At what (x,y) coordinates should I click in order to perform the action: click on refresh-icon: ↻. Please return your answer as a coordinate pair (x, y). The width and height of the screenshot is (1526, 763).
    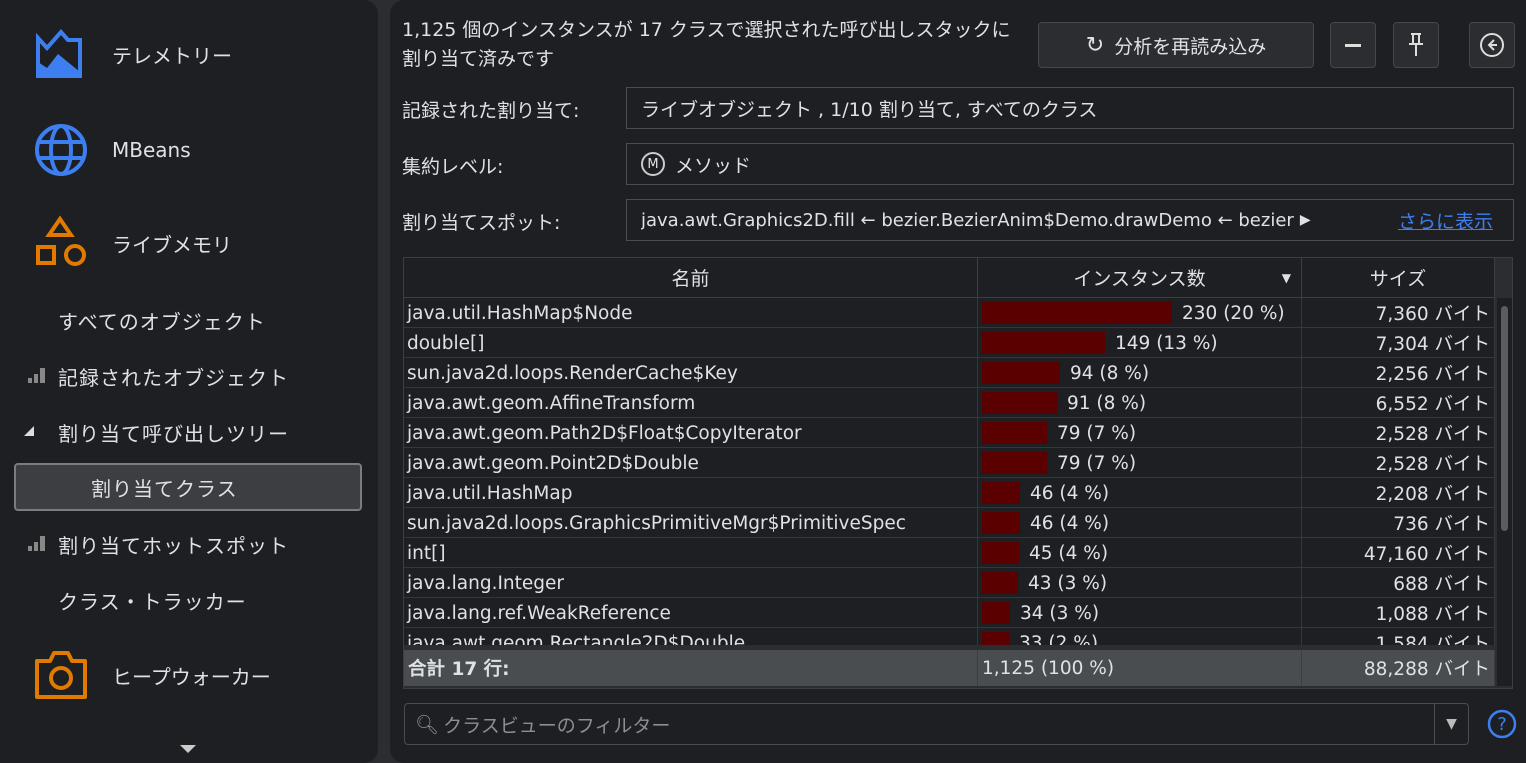
    Looking at the image, I should click on (1095, 45).